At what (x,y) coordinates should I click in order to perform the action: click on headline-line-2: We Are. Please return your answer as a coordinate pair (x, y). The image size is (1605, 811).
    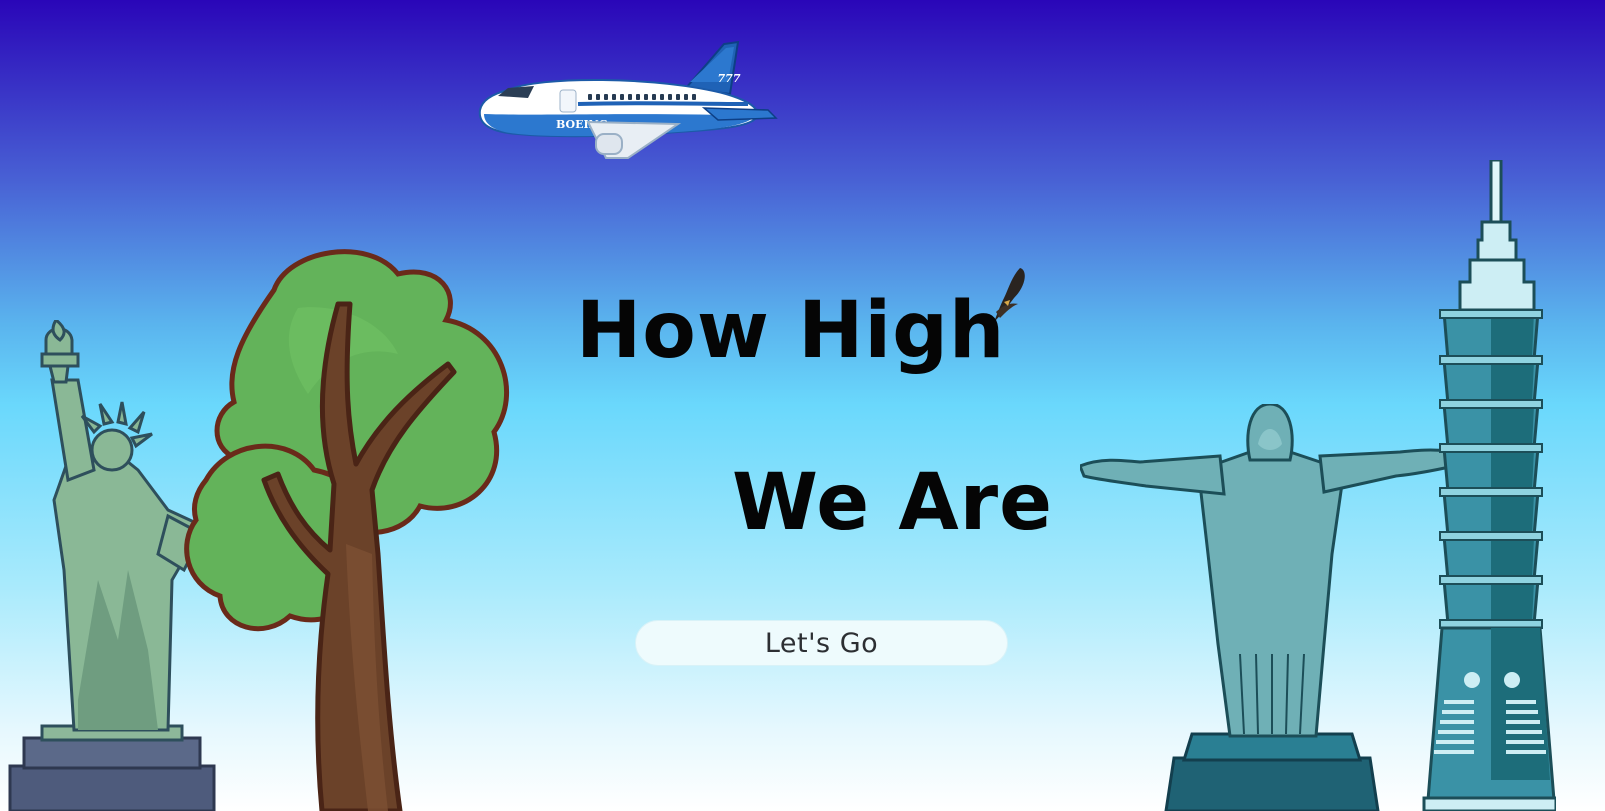
    Looking at the image, I should click on (893, 503).